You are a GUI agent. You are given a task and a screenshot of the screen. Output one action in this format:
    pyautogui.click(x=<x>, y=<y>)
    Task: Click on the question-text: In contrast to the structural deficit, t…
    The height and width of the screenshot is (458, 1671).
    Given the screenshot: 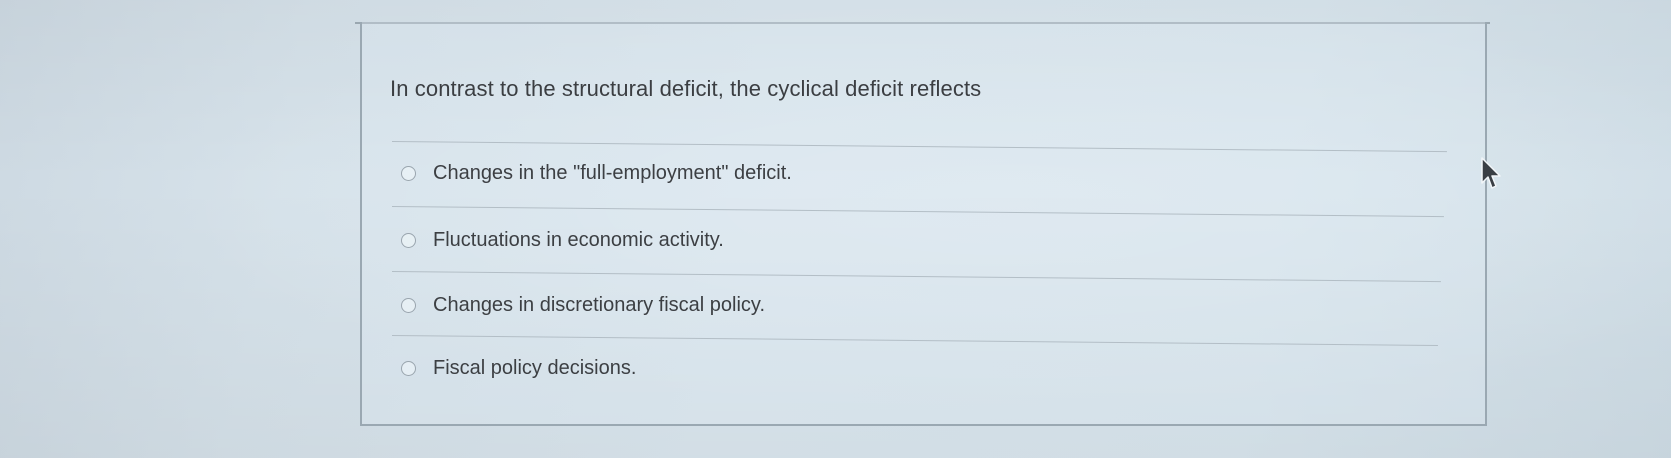 What is the action you would take?
    pyautogui.click(x=686, y=88)
    